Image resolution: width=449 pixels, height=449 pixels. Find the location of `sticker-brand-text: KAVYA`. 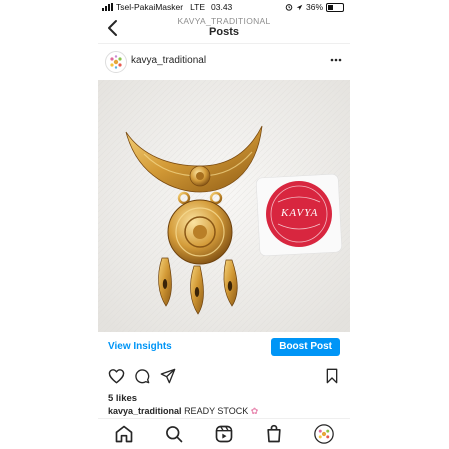

sticker-brand-text: KAVYA is located at coordinates (300, 213).